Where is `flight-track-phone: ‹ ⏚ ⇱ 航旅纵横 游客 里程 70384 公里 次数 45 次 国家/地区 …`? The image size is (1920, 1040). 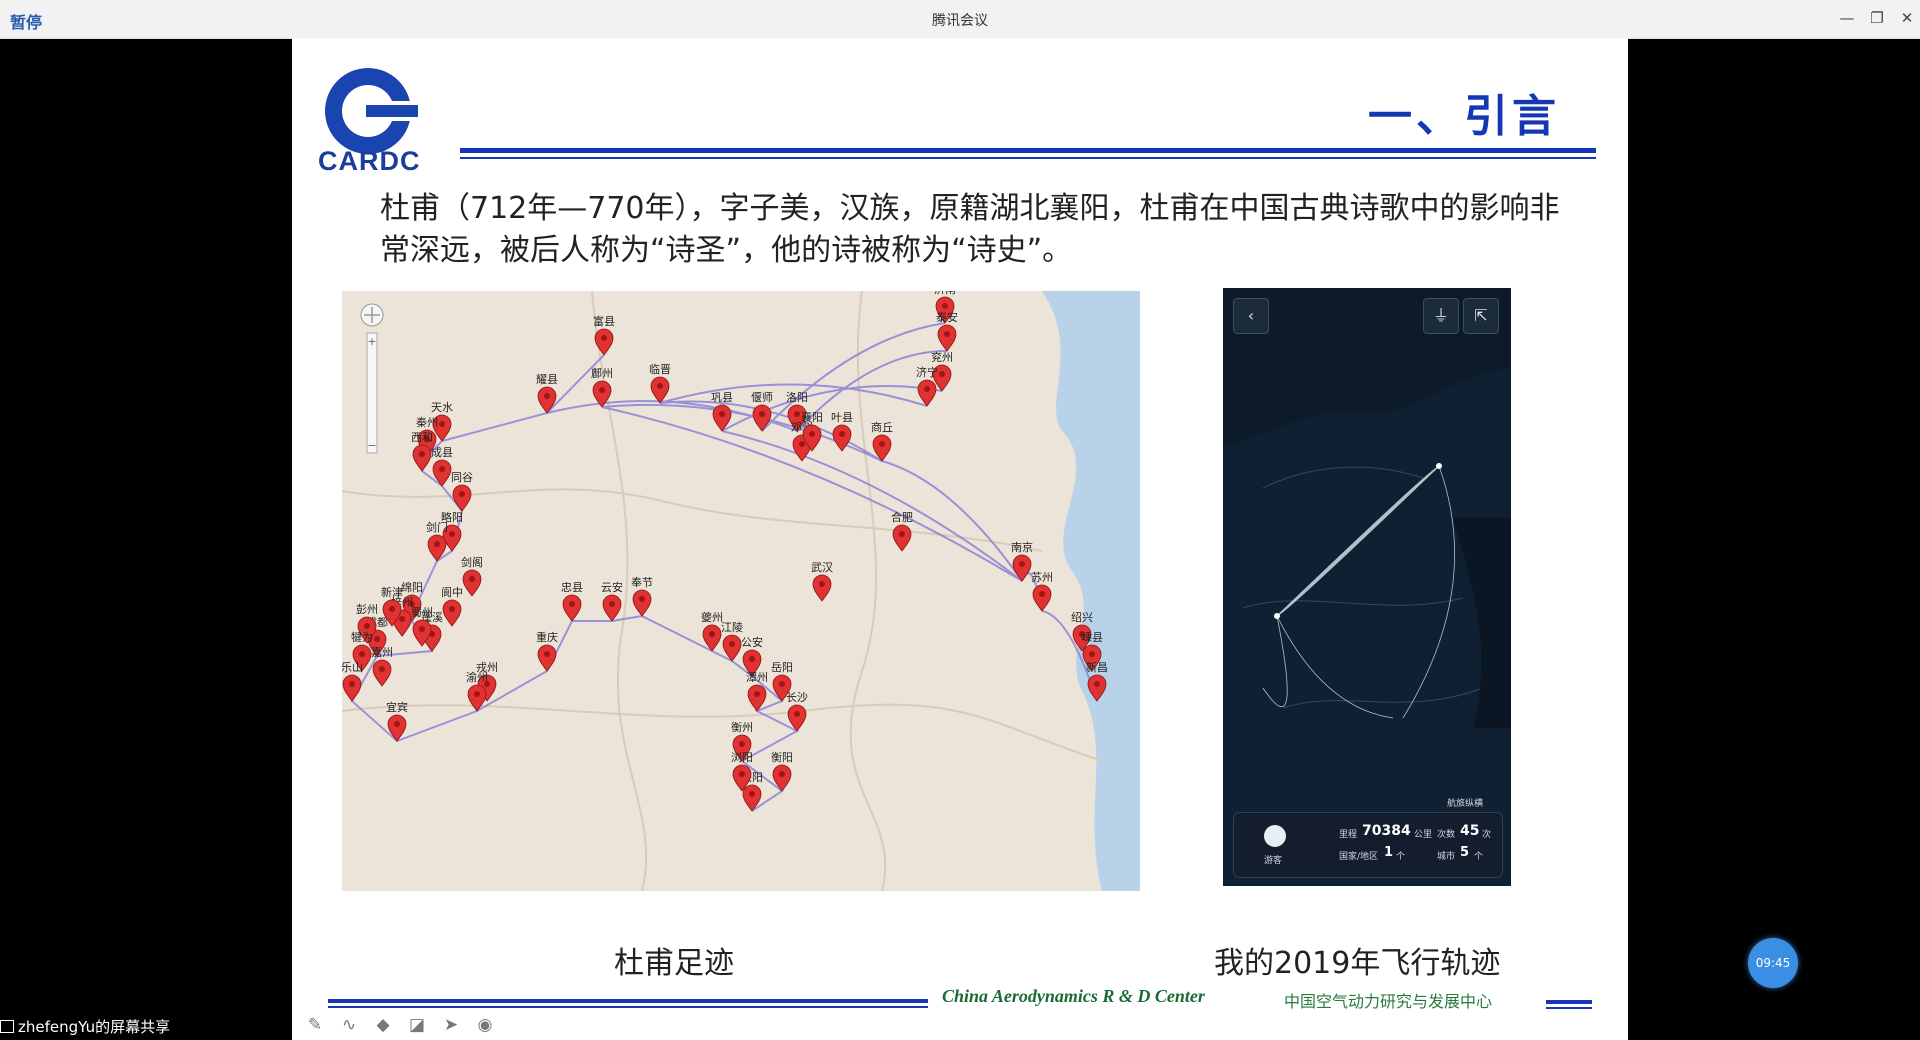
flight-track-phone: ‹ ⏚ ⇱ 航旅纵横 游客 里程 70384 公里 次数 45 次 国家/地区 … is located at coordinates (1367, 587).